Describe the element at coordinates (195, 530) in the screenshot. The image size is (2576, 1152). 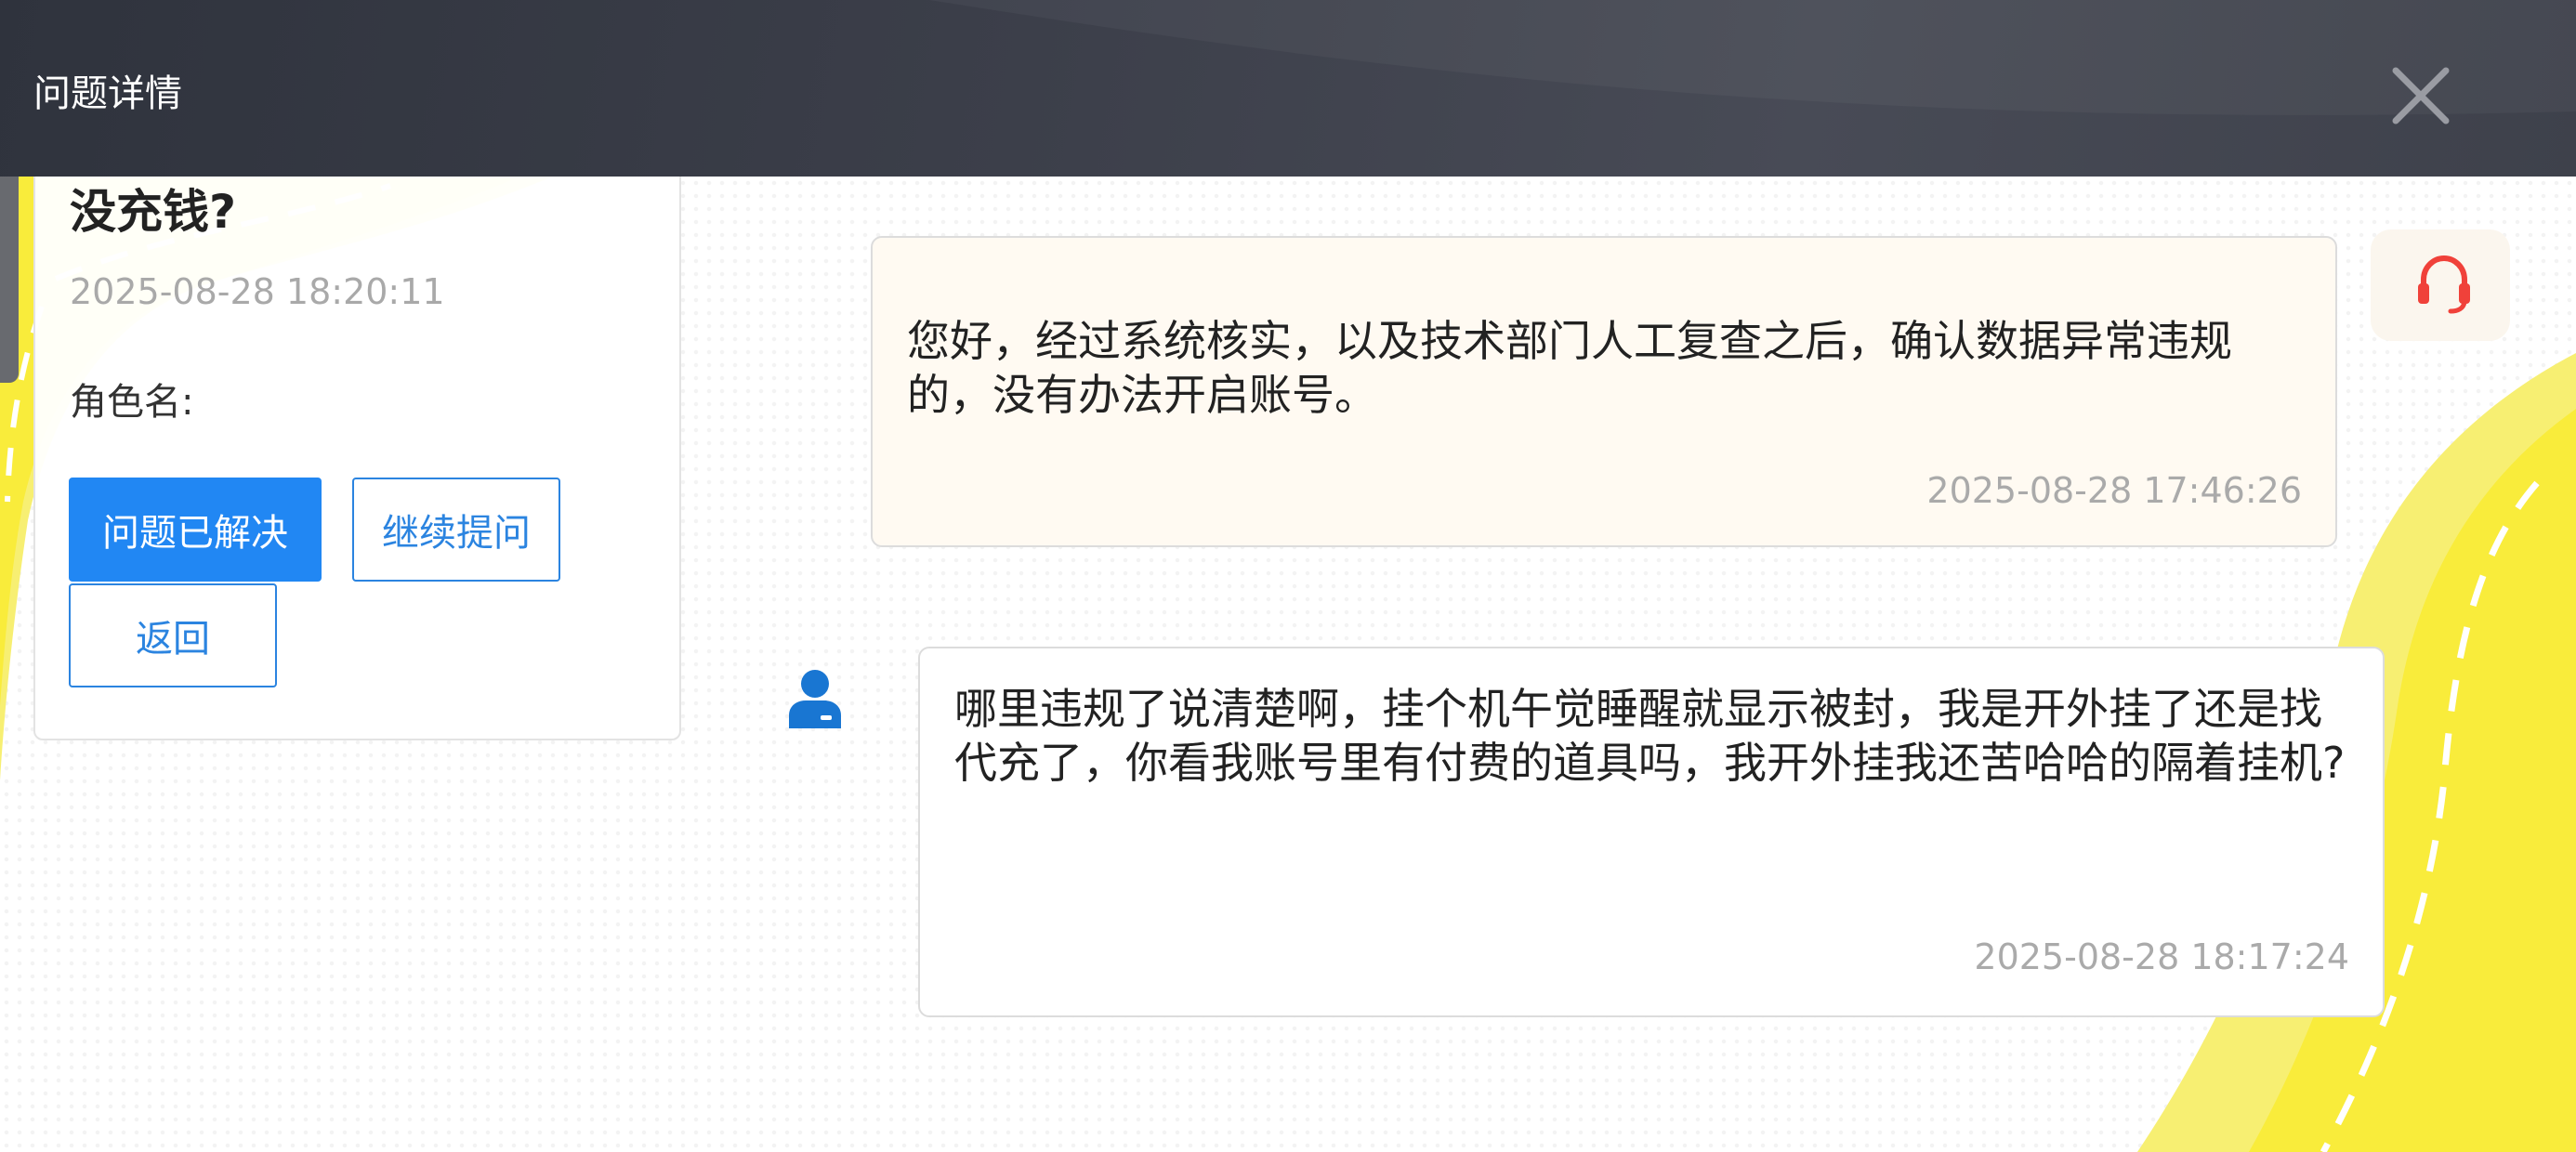
I see `resolved-button: 问题已解决` at that location.